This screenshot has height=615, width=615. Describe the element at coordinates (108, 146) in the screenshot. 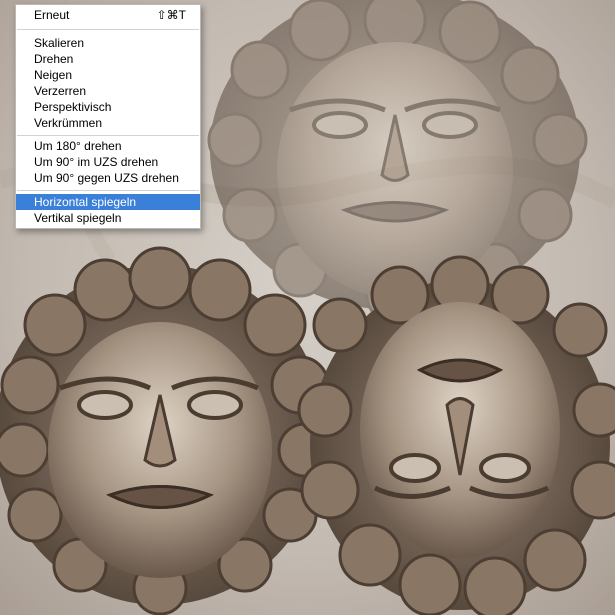

I see `menu-item-rotate-180: Um 180° drehen` at that location.